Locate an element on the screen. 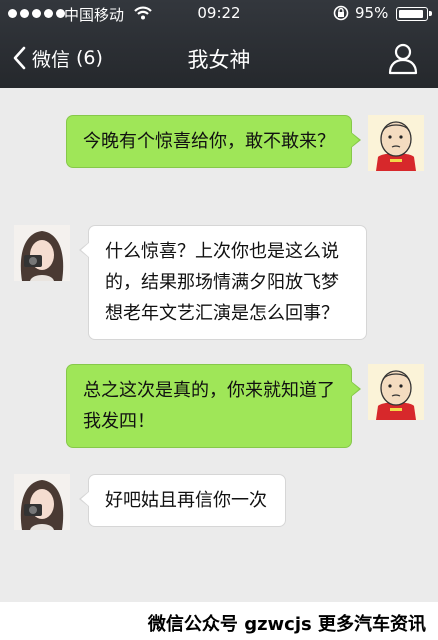 This screenshot has height=640, width=438. outgoing-message-bubble: 今晚有个惊喜给你，敢不敢来？ is located at coordinates (213, 141).